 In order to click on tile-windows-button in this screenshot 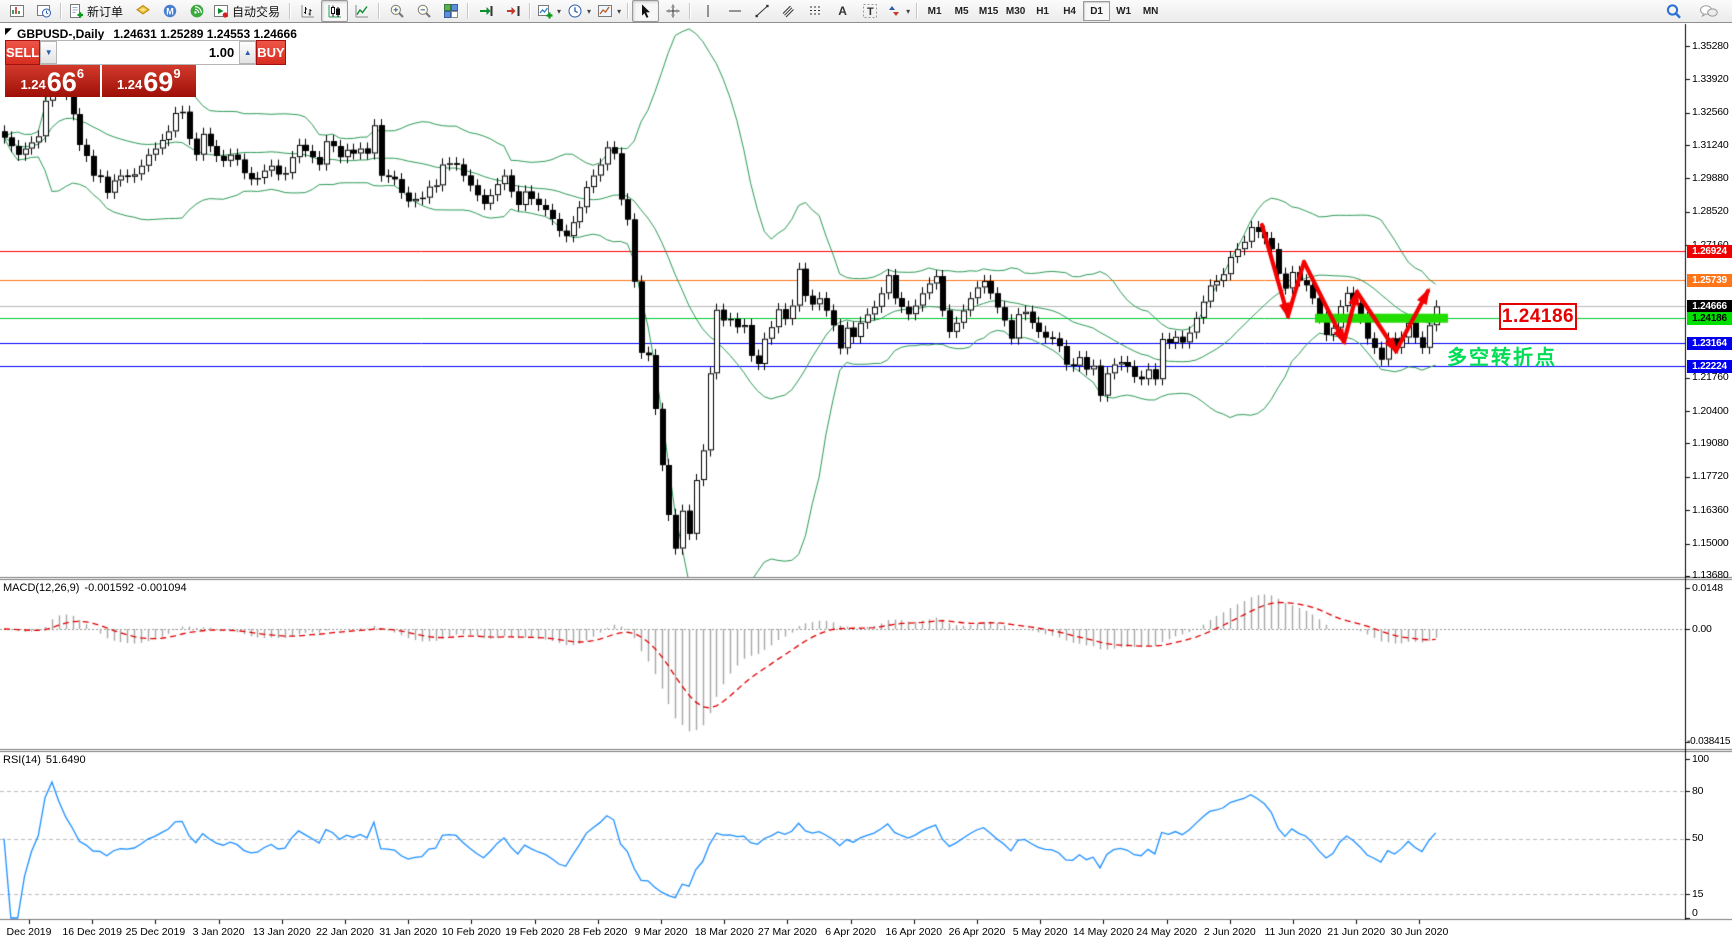, I will do `click(450, 11)`.